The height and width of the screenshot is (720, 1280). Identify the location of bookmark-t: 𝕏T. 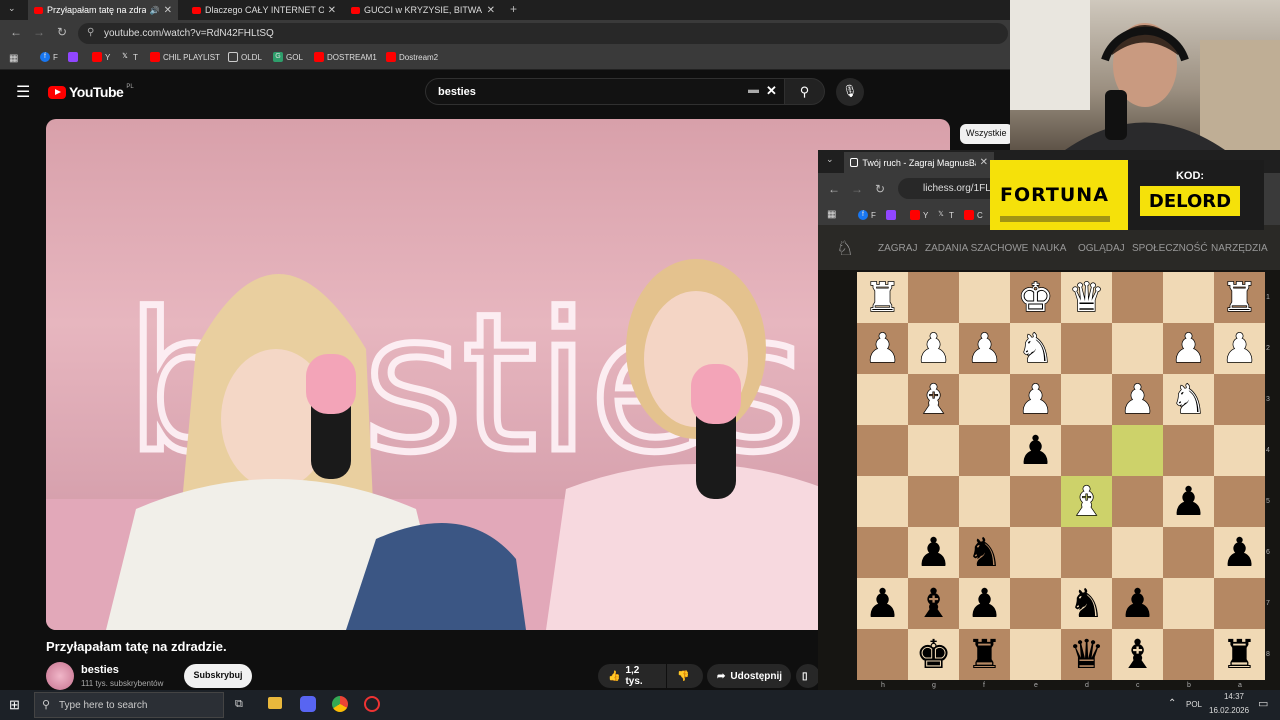
(945, 215).